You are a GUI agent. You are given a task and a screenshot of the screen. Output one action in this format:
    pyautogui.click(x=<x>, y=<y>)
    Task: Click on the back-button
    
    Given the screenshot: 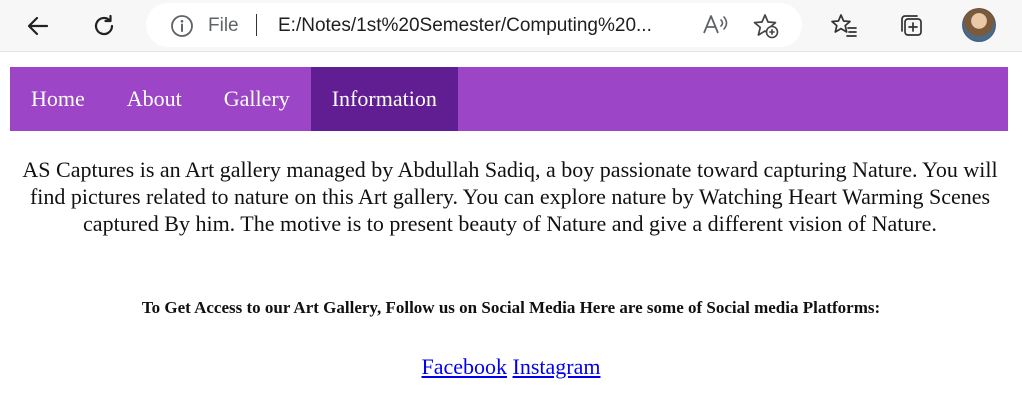 What is the action you would take?
    pyautogui.click(x=38, y=26)
    